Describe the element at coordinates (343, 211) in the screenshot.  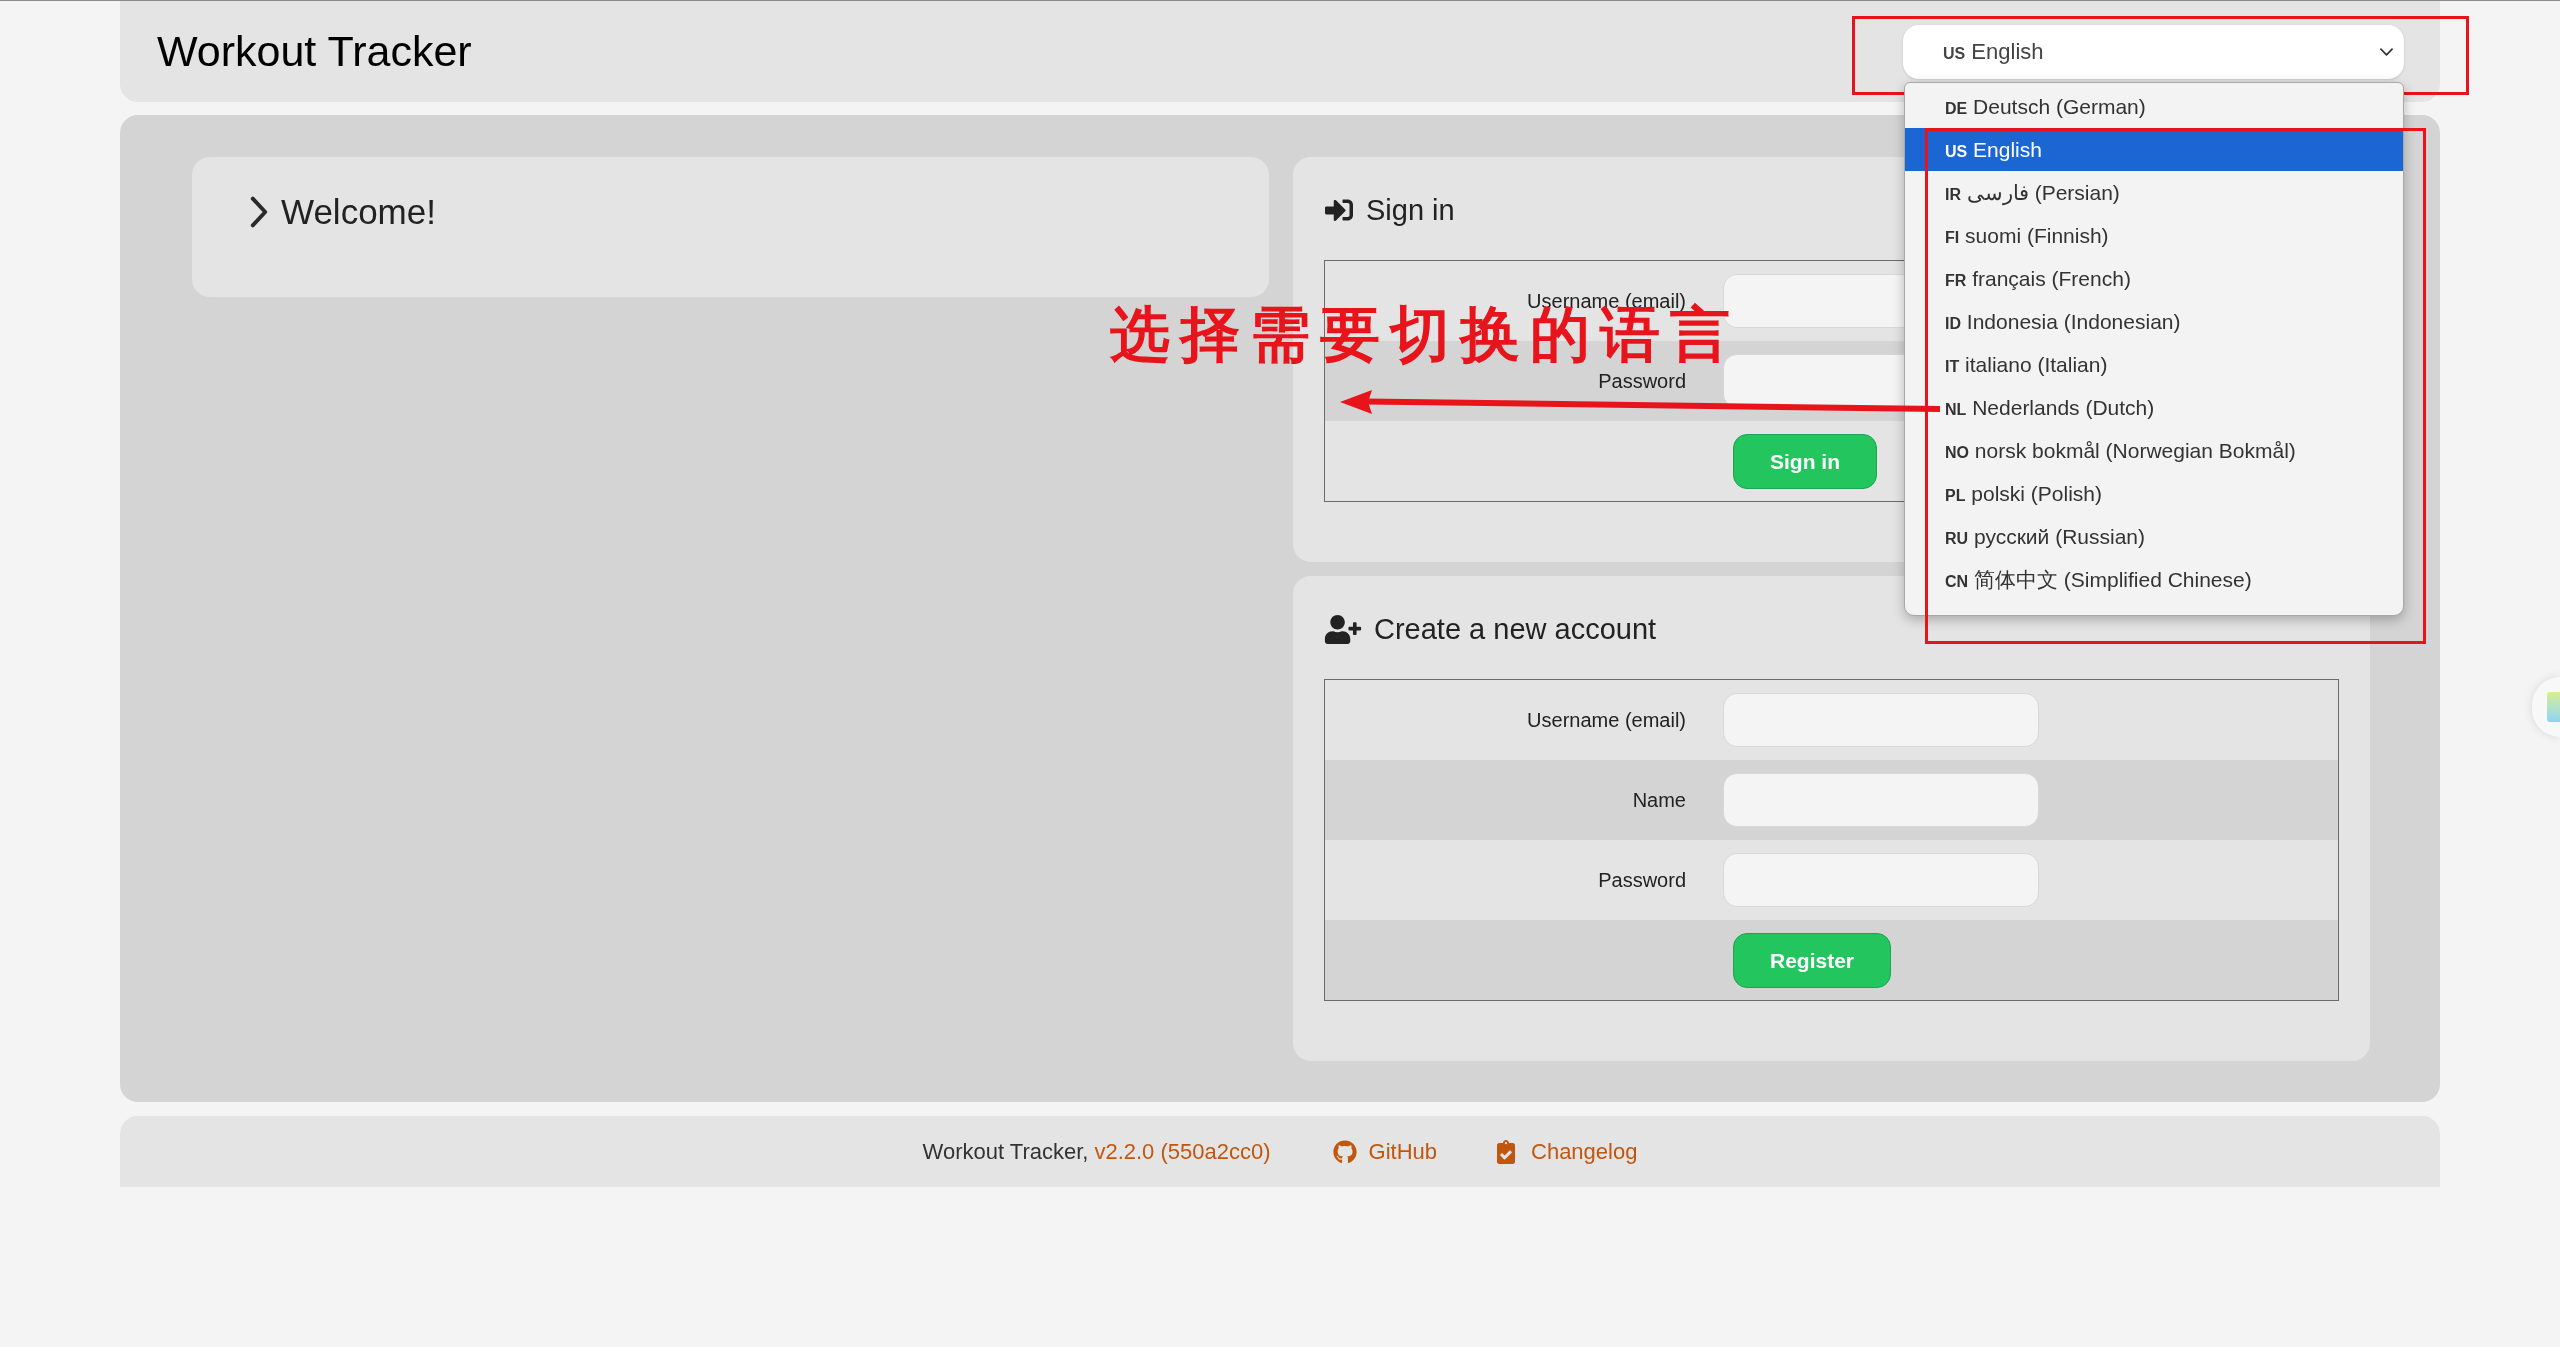
I see `welcome-toggle: Welcome!` at that location.